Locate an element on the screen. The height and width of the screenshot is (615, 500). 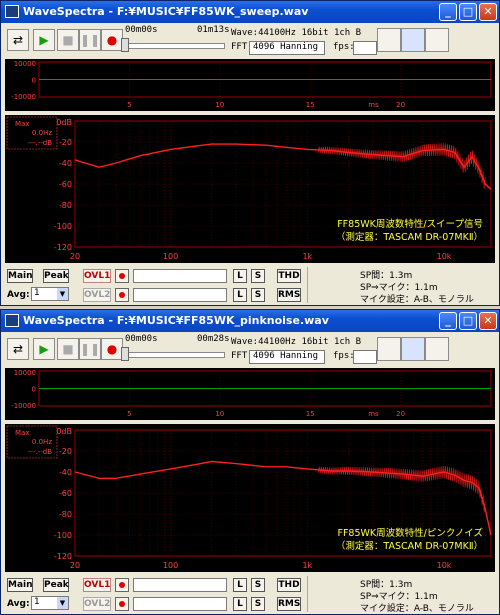
response-curve-detail is located at coordinates (401, 166).